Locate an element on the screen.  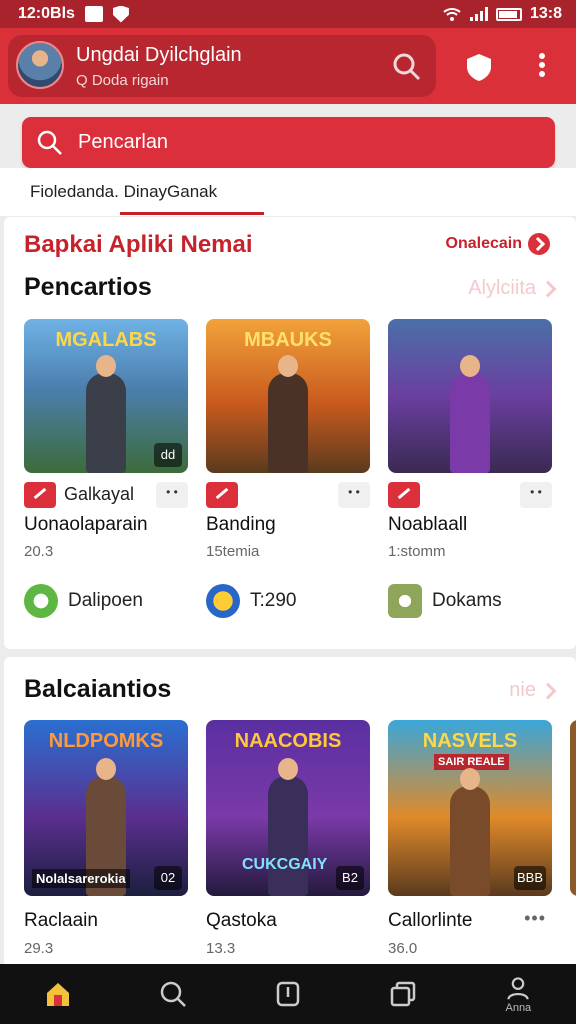
thumbnail-badge: dd is located at coordinates (168, 455).